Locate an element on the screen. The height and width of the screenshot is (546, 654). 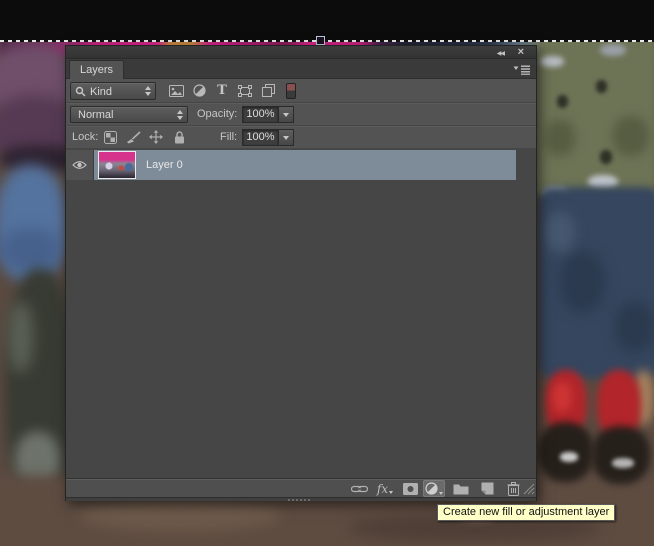
panel-tabbar: Layers is located at coordinates (301, 69).